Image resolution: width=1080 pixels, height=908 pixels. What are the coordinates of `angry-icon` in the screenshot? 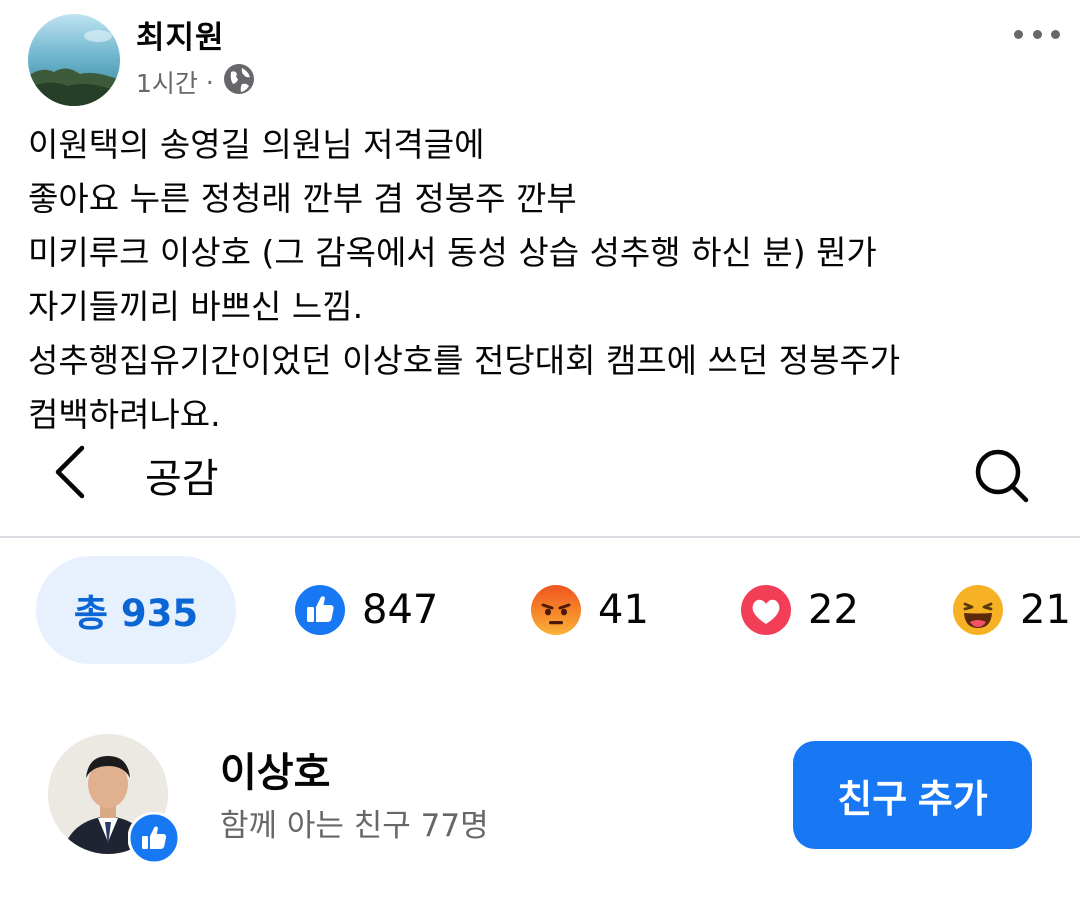 It's located at (556, 610).